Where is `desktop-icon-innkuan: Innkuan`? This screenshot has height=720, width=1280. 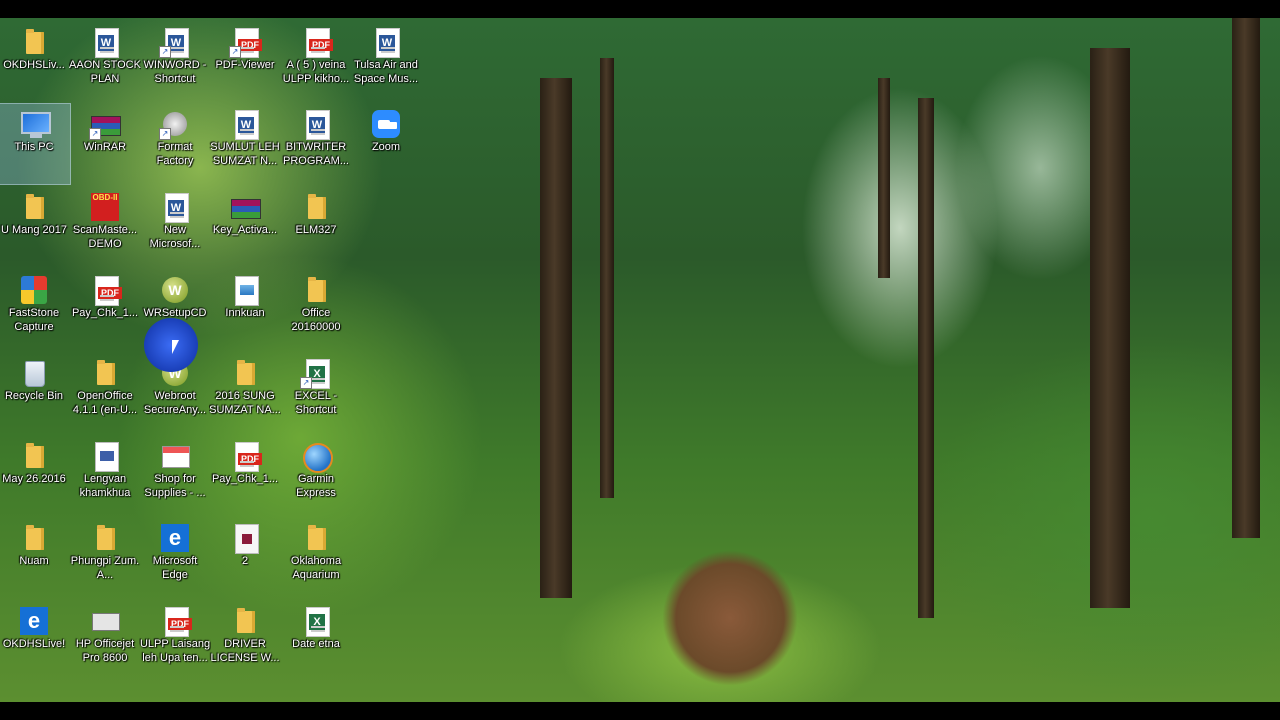
desktop-icon-innkuan: Innkuan is located at coordinates (245, 310).